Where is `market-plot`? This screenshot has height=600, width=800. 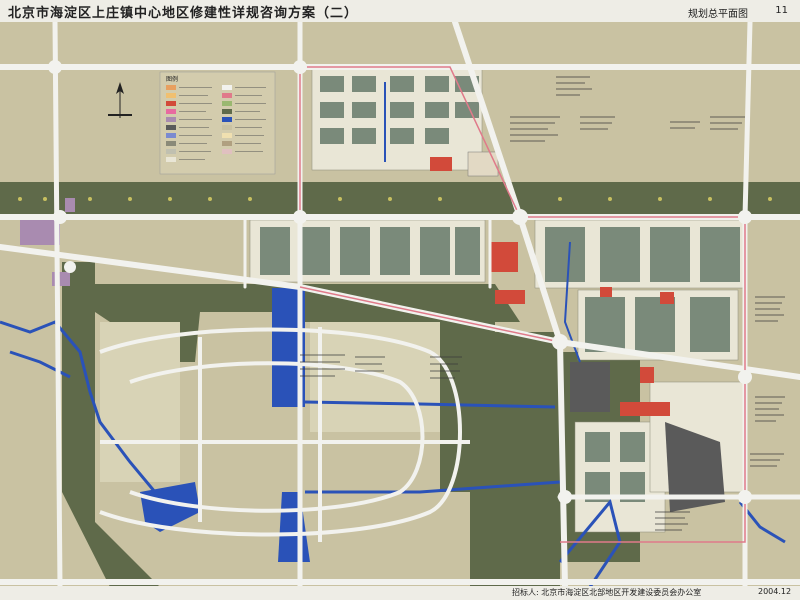 market-plot is located at coordinates (483, 164).